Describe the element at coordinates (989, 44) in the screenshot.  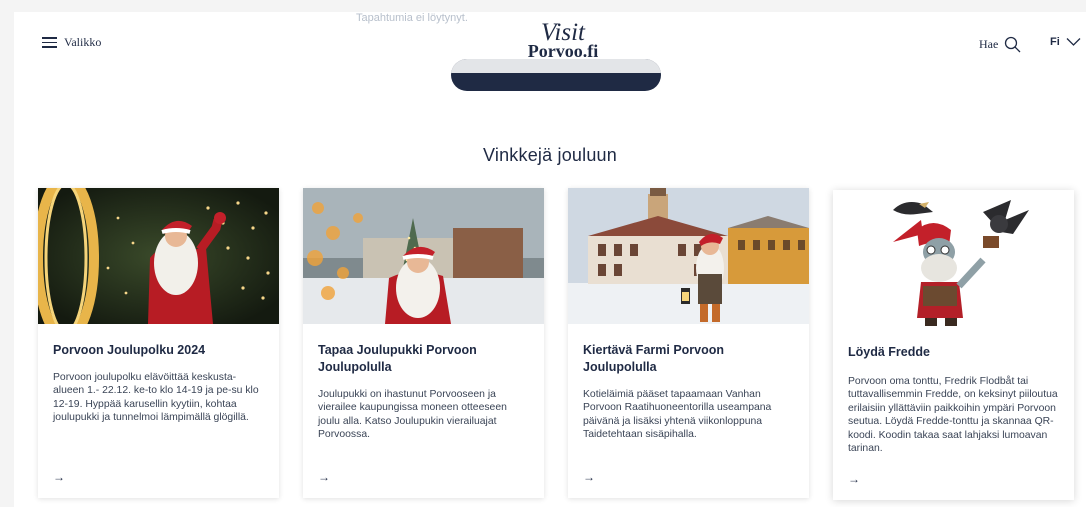
I see `search-label: Hae` at that location.